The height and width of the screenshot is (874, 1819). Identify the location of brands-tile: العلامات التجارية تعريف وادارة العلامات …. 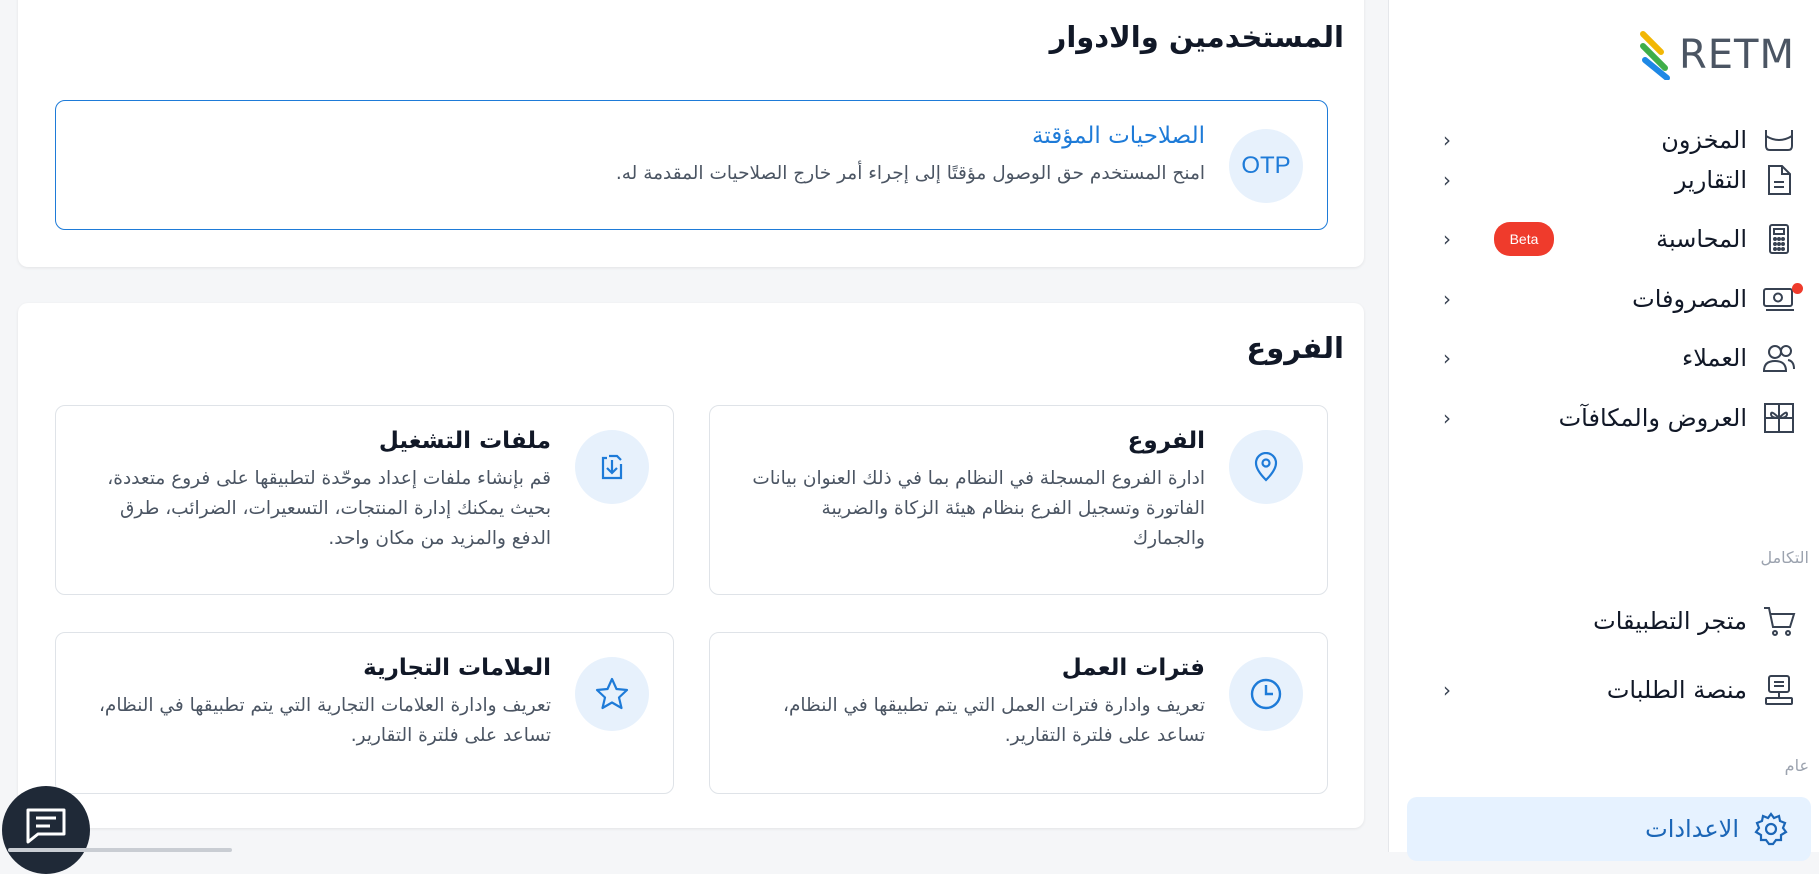
(364, 713).